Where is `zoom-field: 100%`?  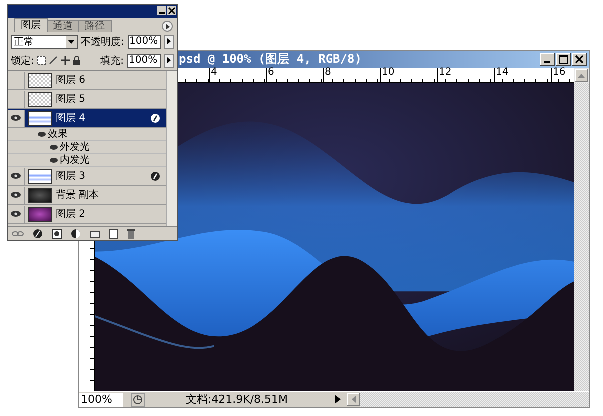 zoom-field: 100% is located at coordinates (101, 399).